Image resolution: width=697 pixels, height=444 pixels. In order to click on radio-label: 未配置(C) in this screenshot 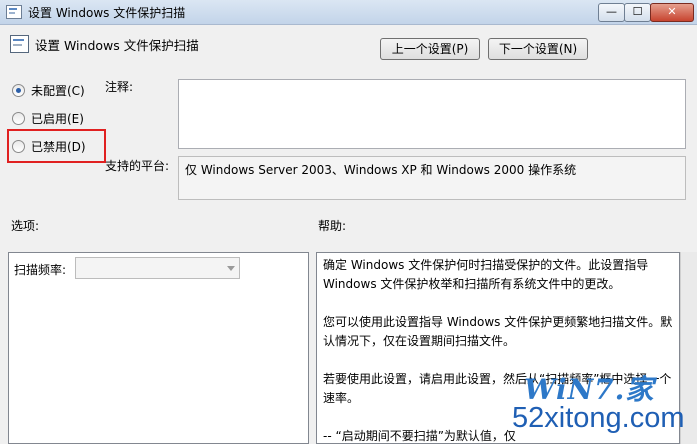, I will do `click(58, 91)`.